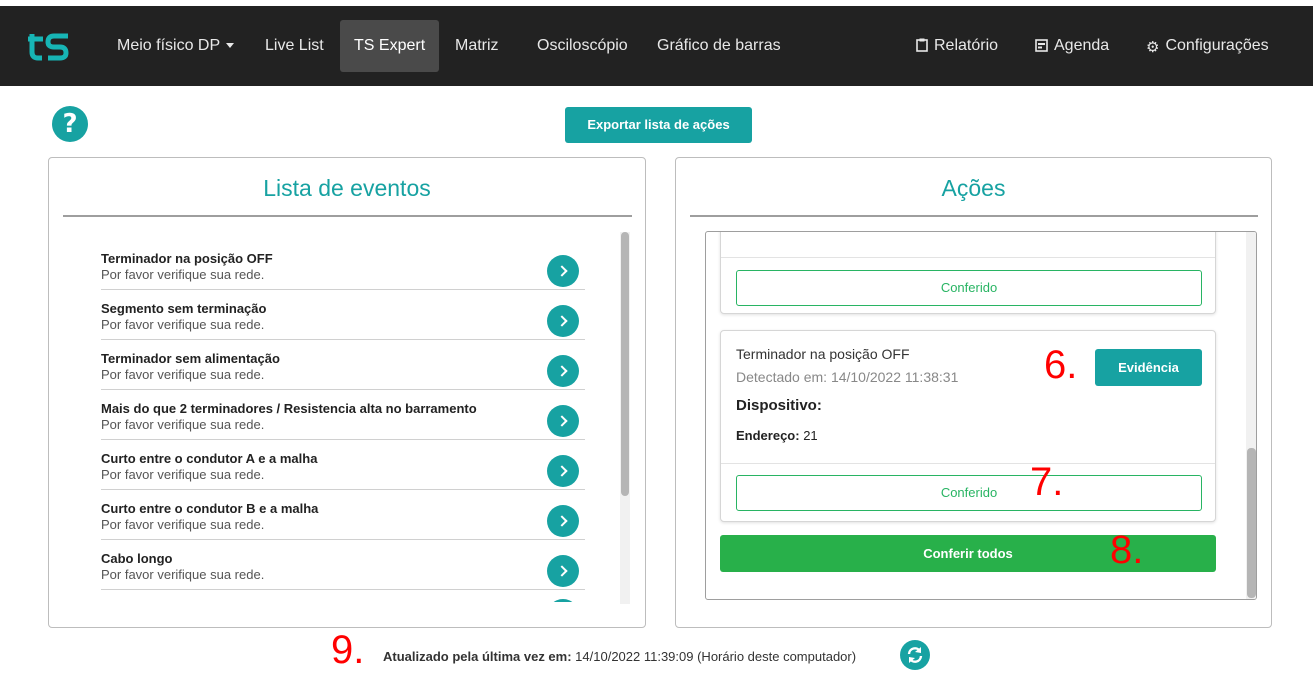 Image resolution: width=1313 pixels, height=675 pixels. What do you see at coordinates (477, 656) in the screenshot?
I see `last-updated-label: Atualizado pela última vez em:` at bounding box center [477, 656].